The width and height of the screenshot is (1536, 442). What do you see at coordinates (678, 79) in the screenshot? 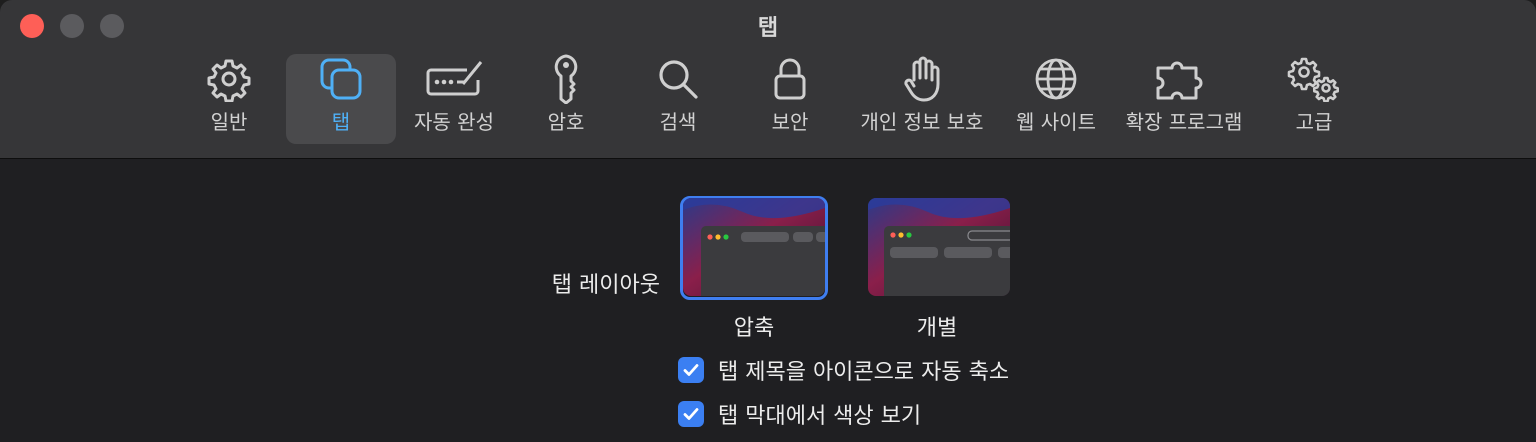
I see `search-icon` at bounding box center [678, 79].